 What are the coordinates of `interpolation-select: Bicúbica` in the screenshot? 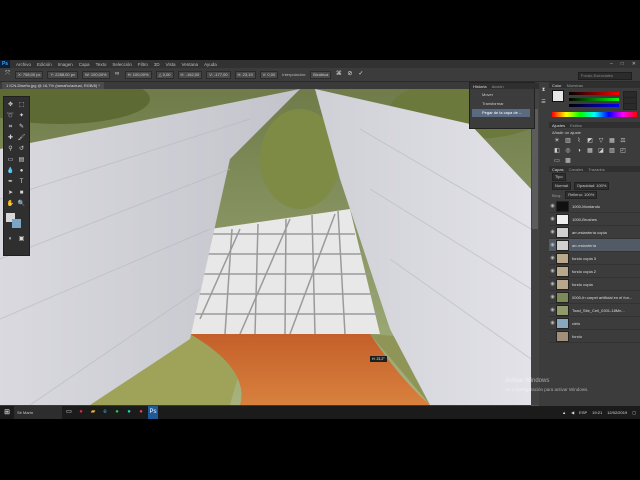 It's located at (321, 74).